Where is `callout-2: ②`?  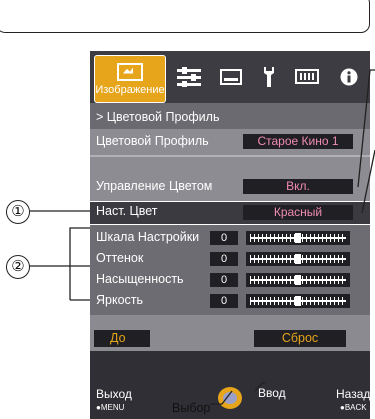 callout-2: ② is located at coordinates (18, 267).